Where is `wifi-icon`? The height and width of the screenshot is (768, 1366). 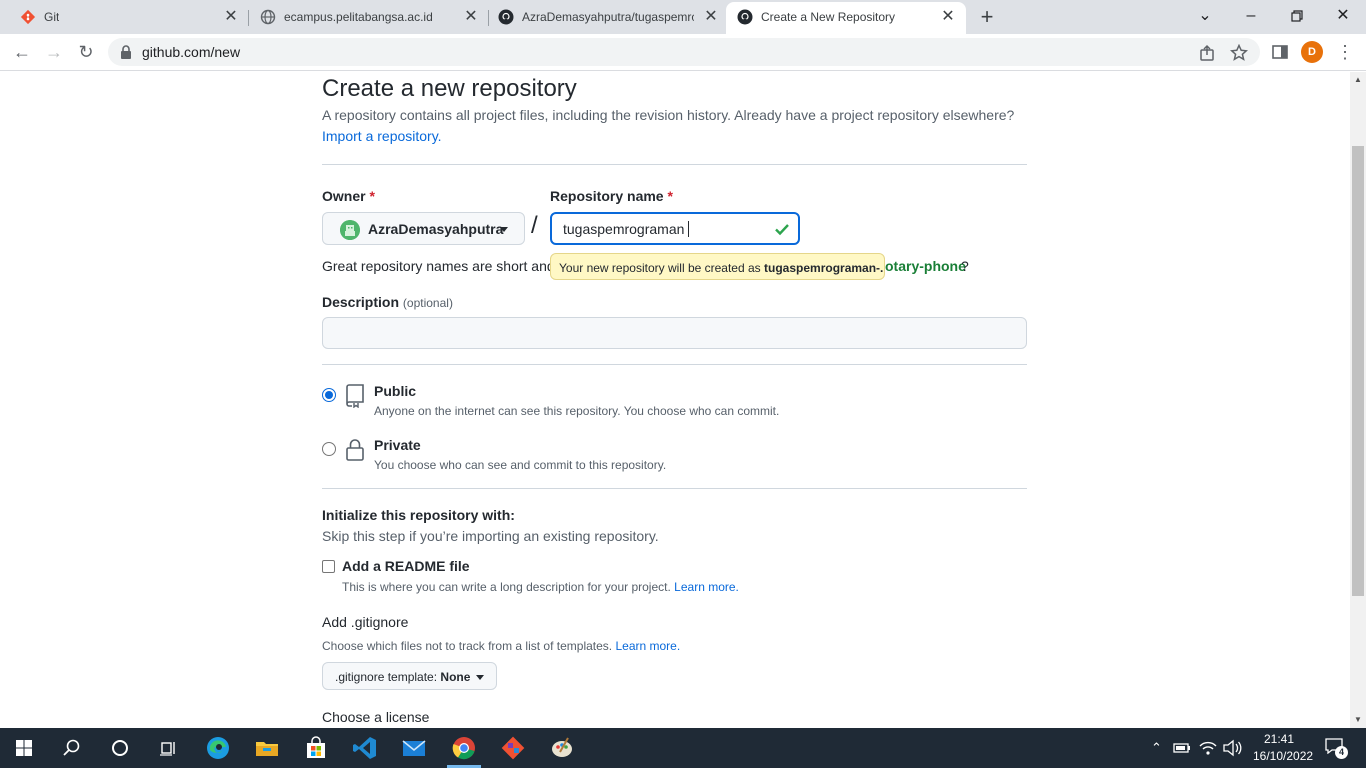 wifi-icon is located at coordinates (1208, 748).